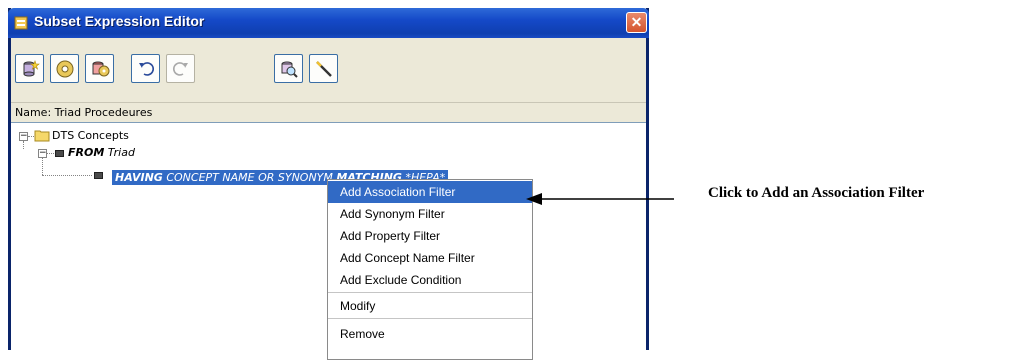 The height and width of the screenshot is (360, 1021). What do you see at coordinates (42, 153) in the screenshot?
I see `collapse-from-toggle: −` at bounding box center [42, 153].